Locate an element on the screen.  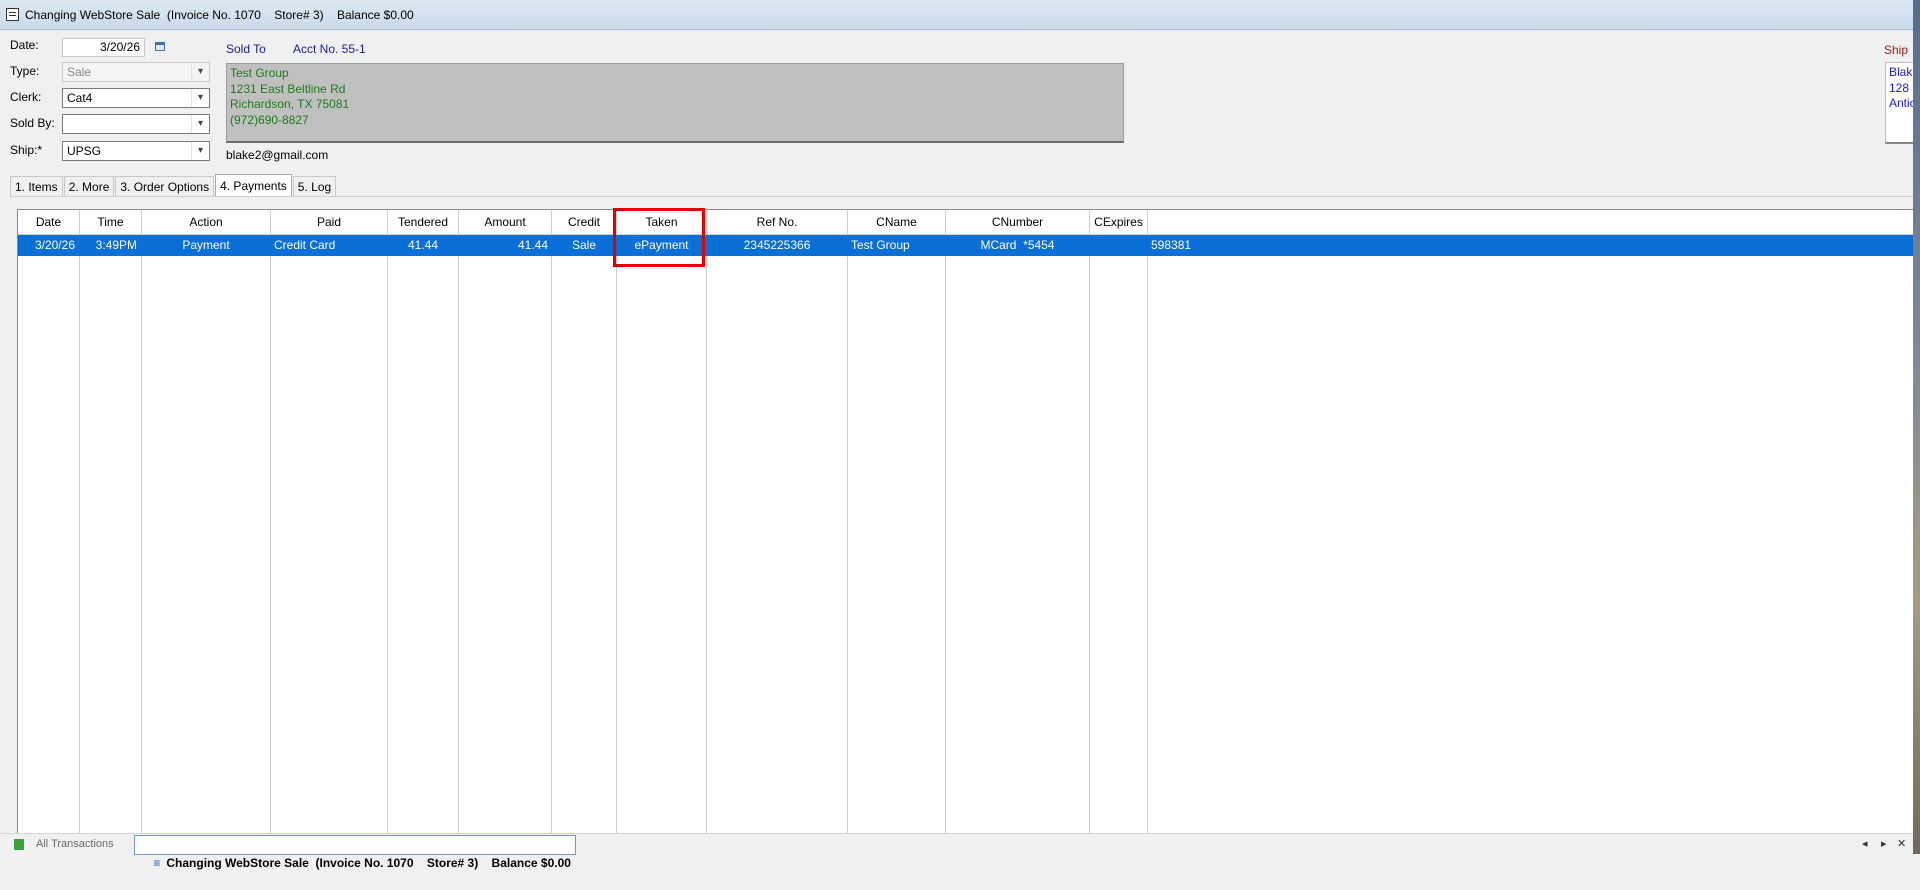
soldby-label: Sold By: is located at coordinates (32, 123).